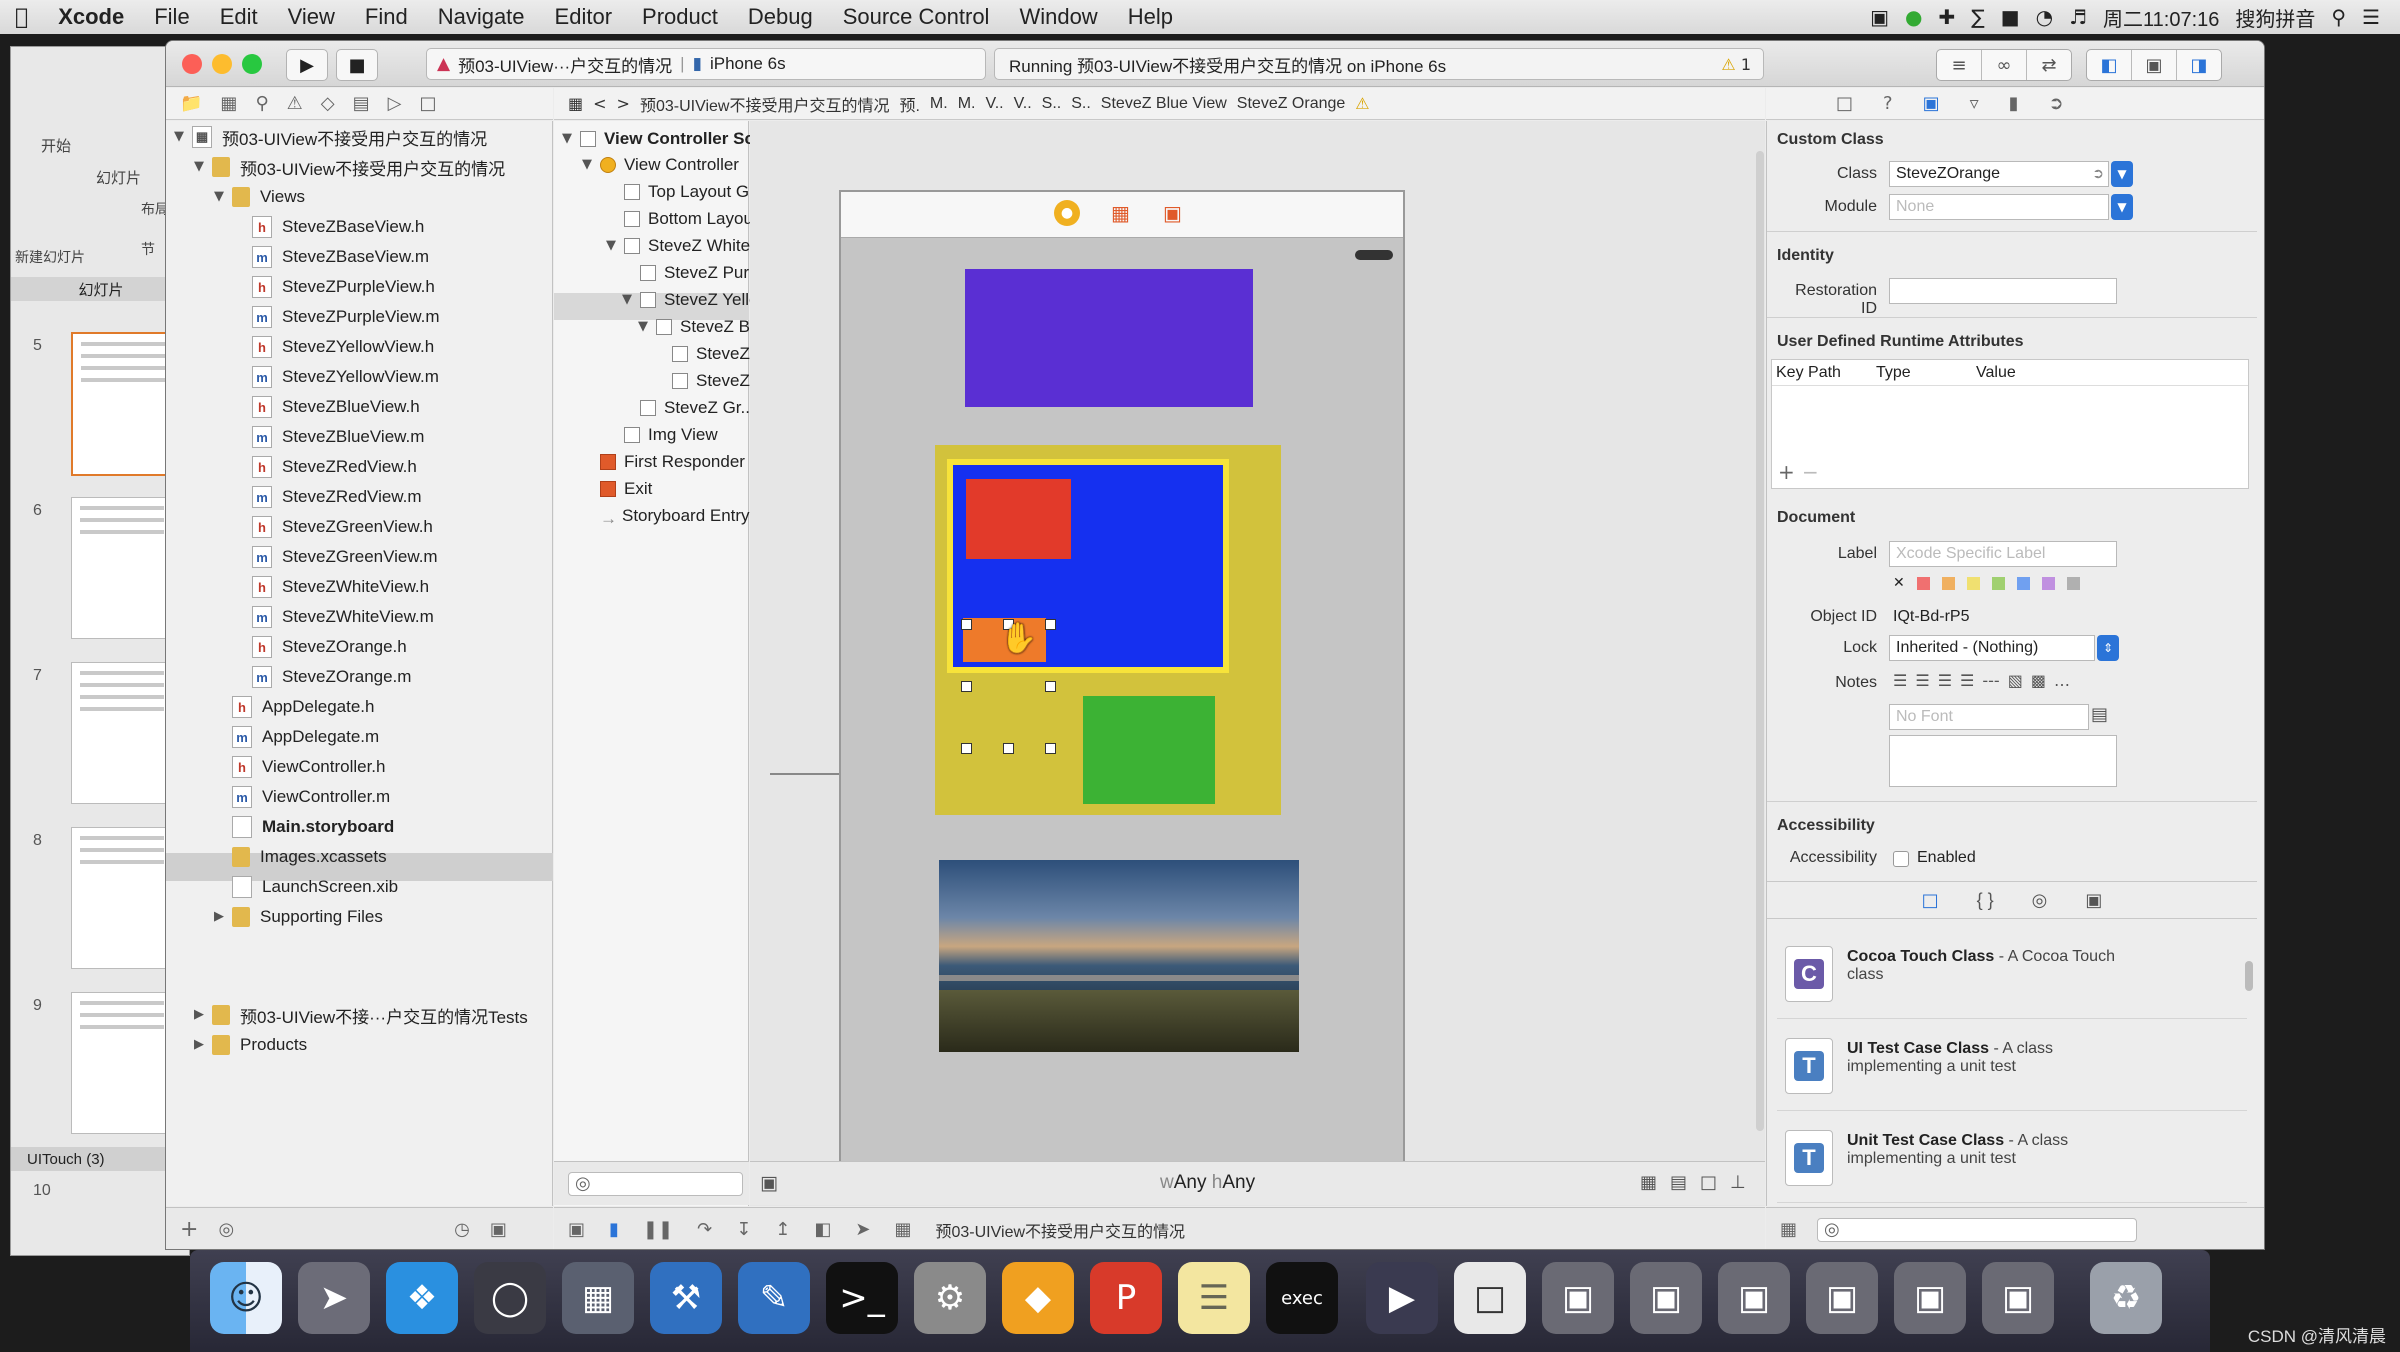  I want to click on zoom-button, so click(252, 64).